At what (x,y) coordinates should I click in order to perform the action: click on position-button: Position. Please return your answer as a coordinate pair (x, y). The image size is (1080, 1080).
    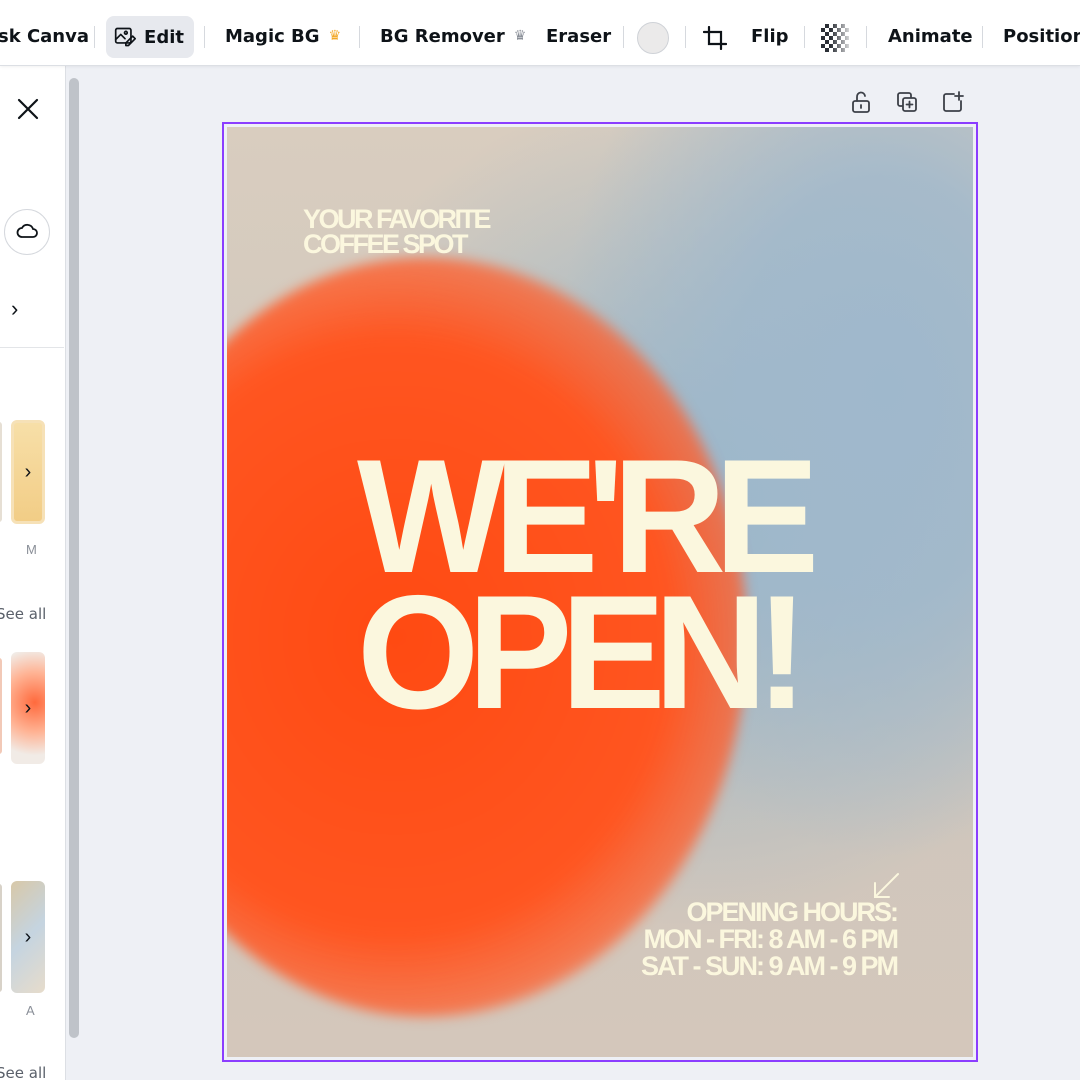
    Looking at the image, I should click on (1041, 36).